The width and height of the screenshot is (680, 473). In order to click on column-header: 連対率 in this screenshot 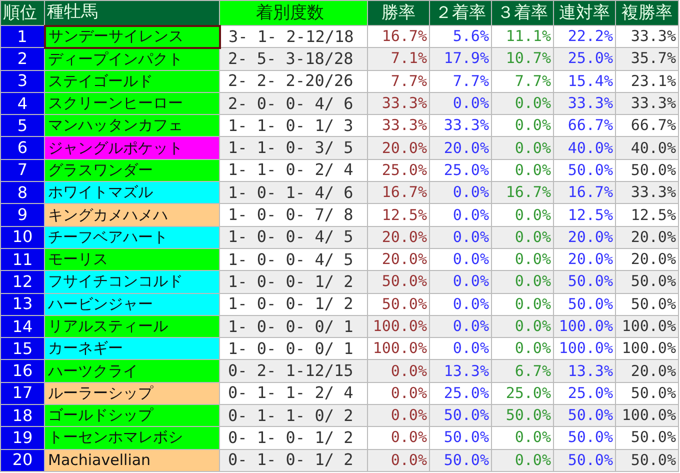, I will do `click(585, 13)`.